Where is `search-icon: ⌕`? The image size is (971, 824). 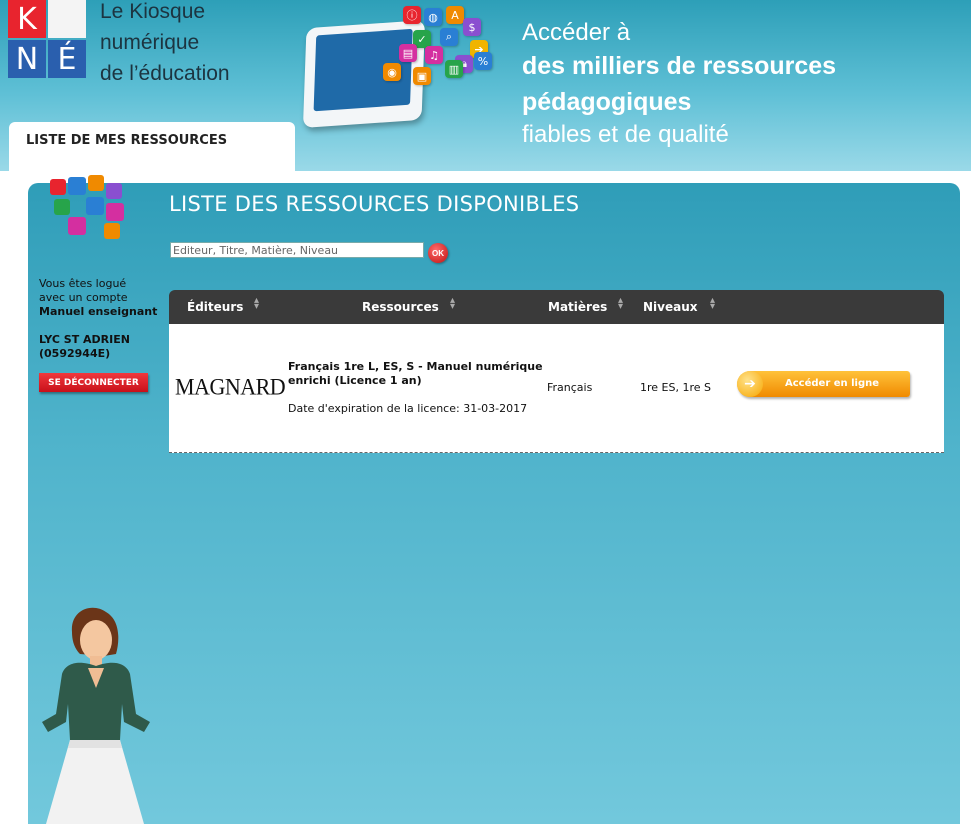
search-icon: ⌕ is located at coordinates (449, 37).